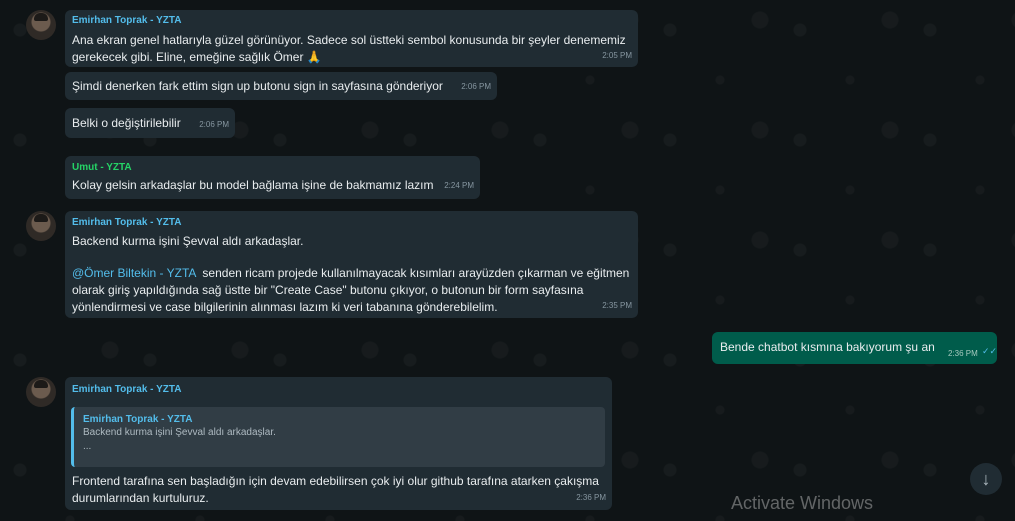 This screenshot has width=1015, height=521. Describe the element at coordinates (986, 479) in the screenshot. I see `scroll-down-icon: ↓` at that location.